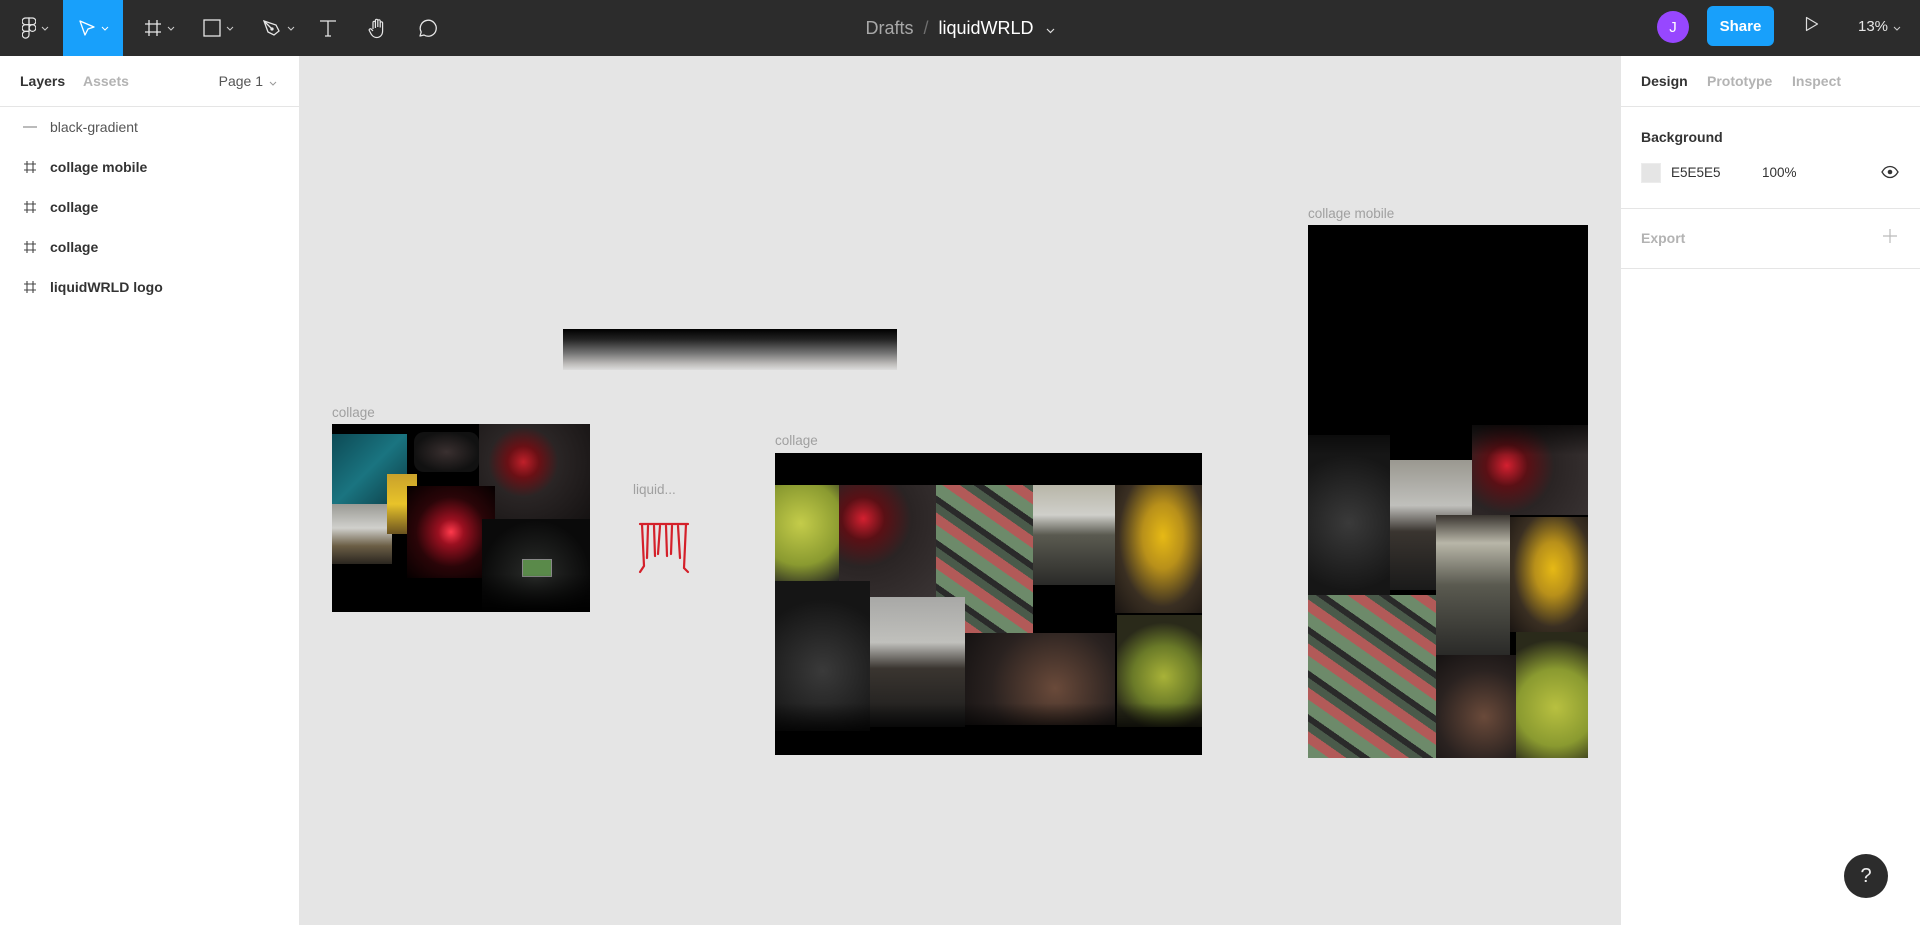 Image resolution: width=1920 pixels, height=925 pixels. I want to click on rectangle-icon, so click(211, 28).